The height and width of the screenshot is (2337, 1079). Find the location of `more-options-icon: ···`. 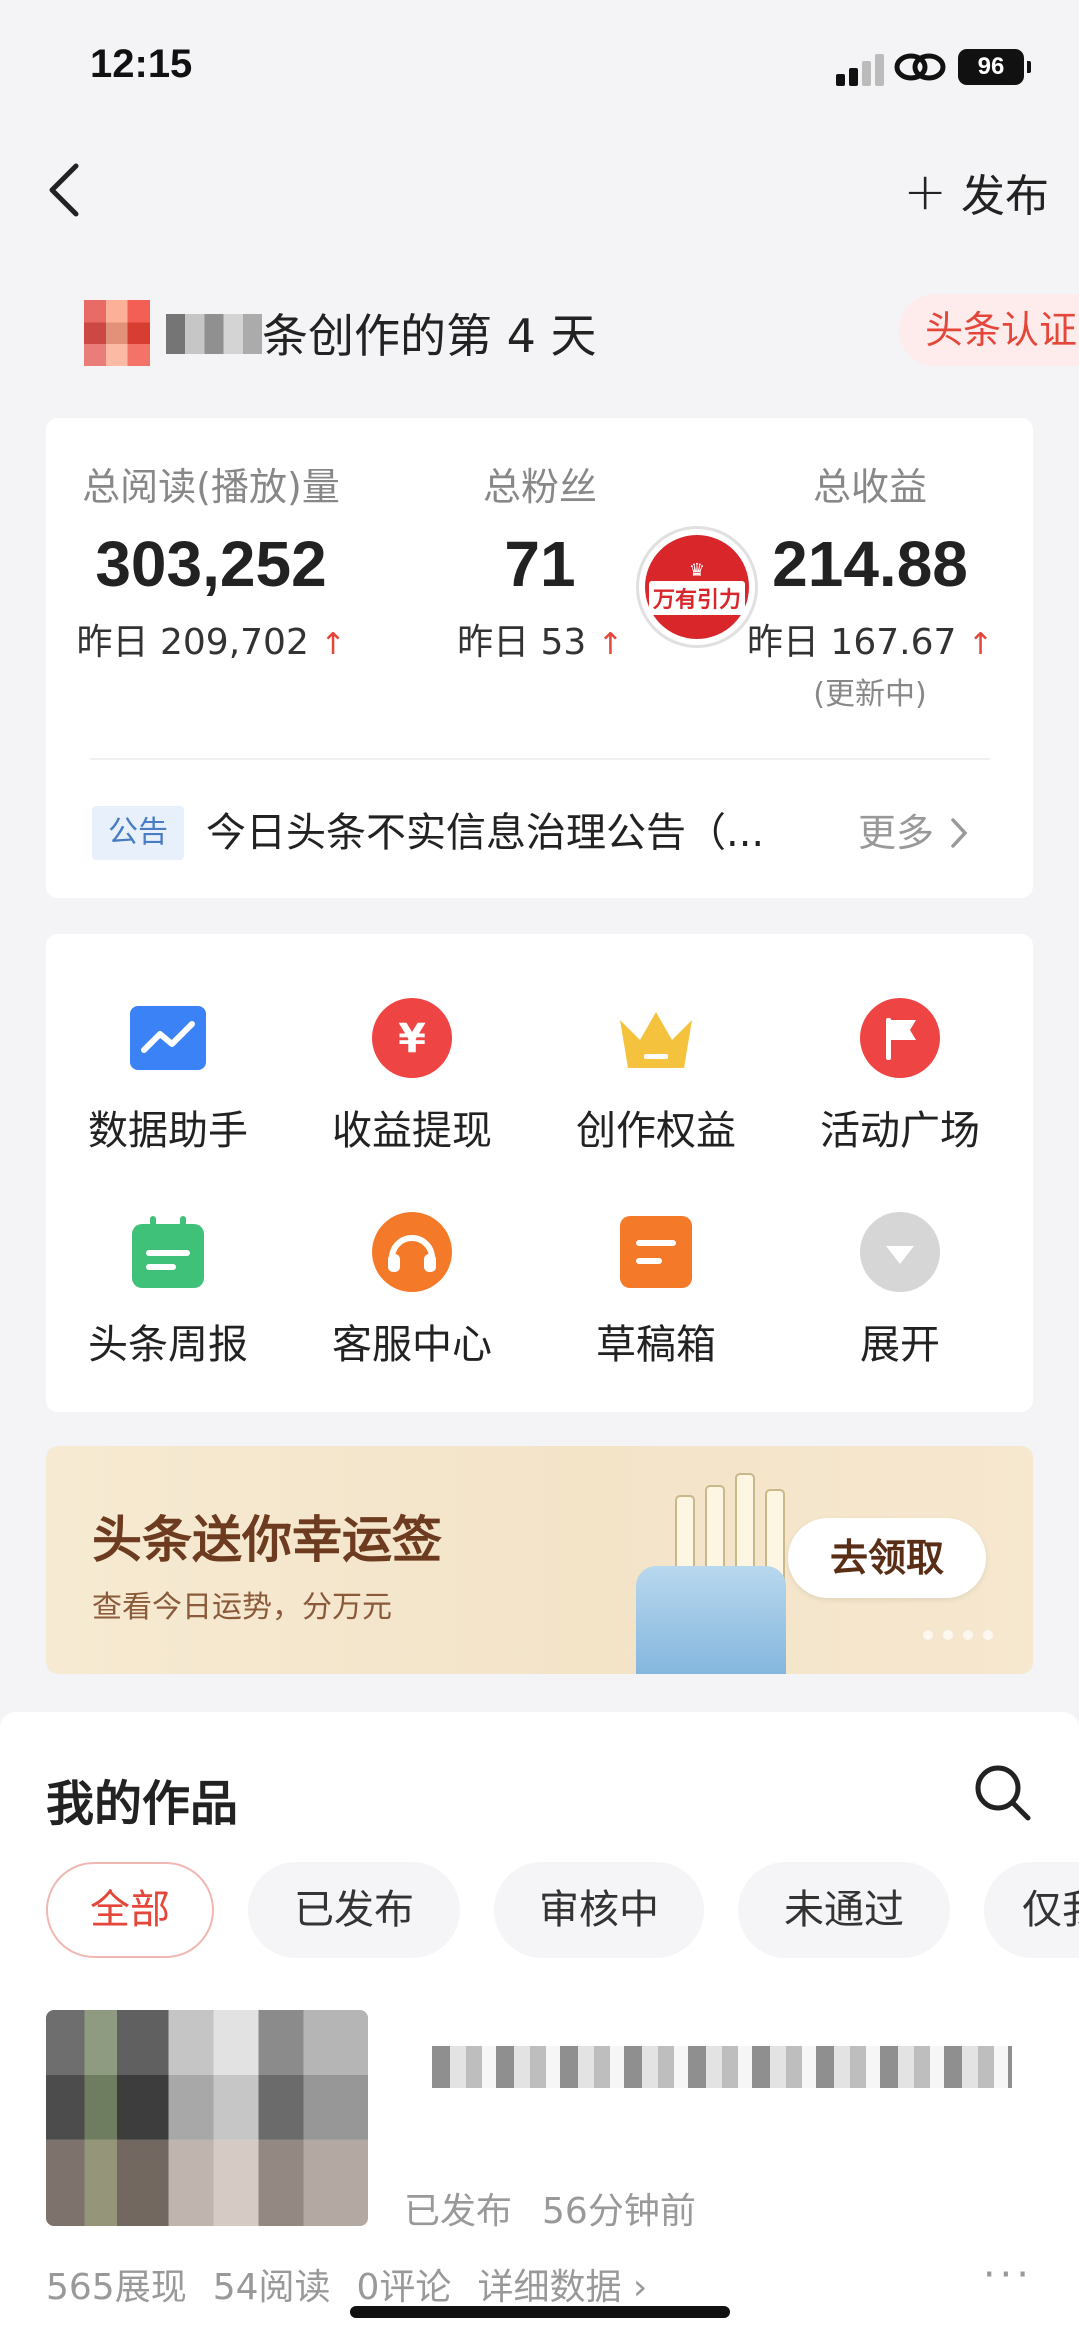

more-options-icon: ··· is located at coordinates (1008, 2275).